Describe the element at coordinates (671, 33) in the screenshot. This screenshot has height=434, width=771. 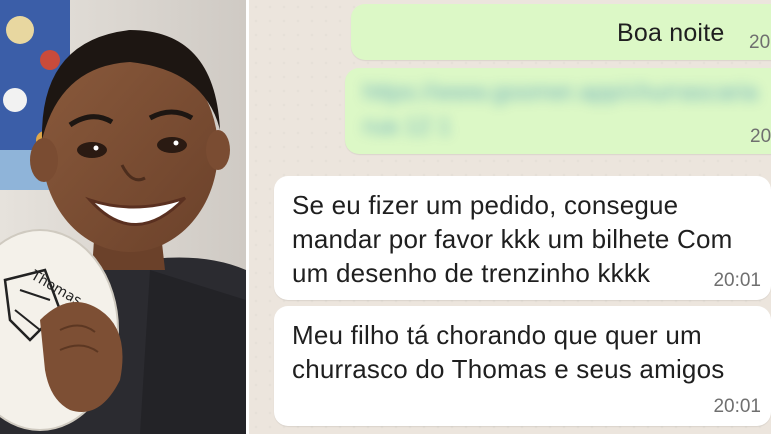
I see `message-text: Boa noite` at that location.